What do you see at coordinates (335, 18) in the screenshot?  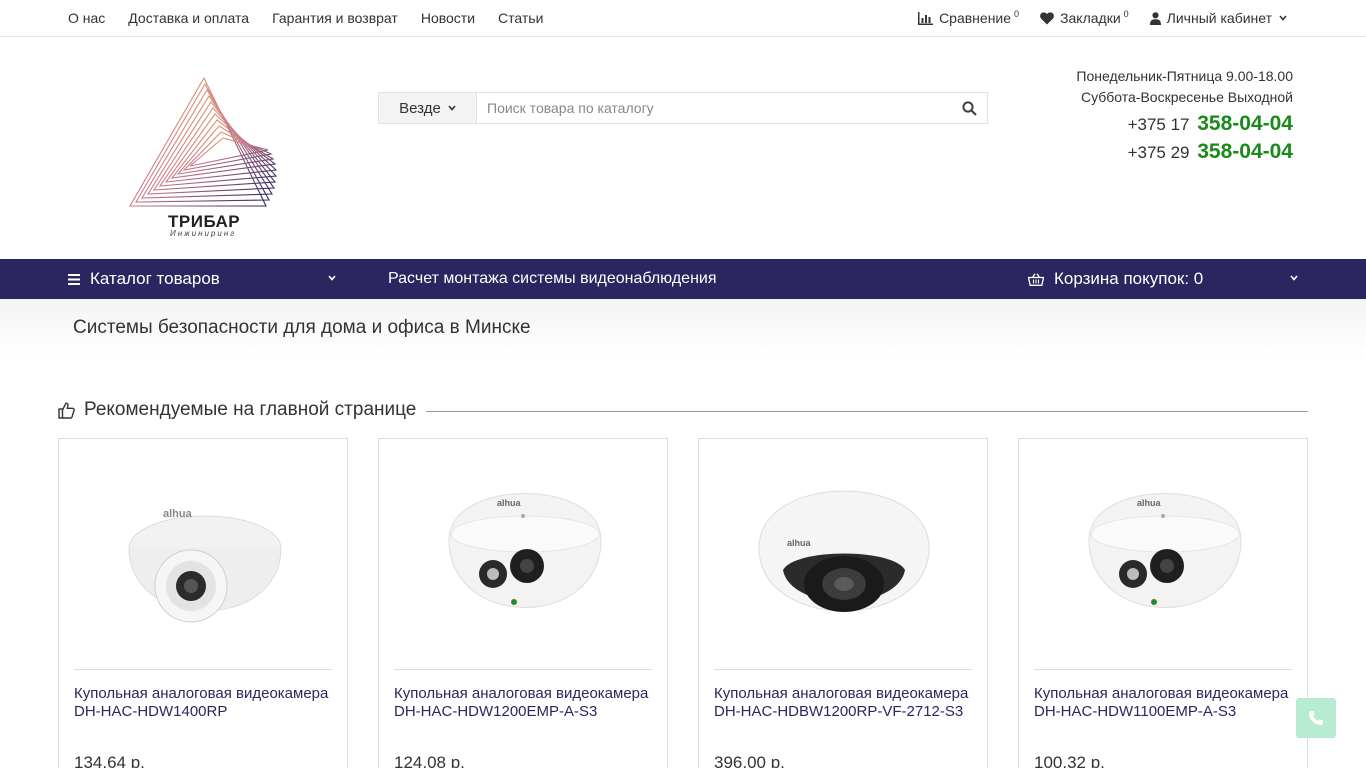 I see `top-nav-warranty: Гарантия и возврат` at bounding box center [335, 18].